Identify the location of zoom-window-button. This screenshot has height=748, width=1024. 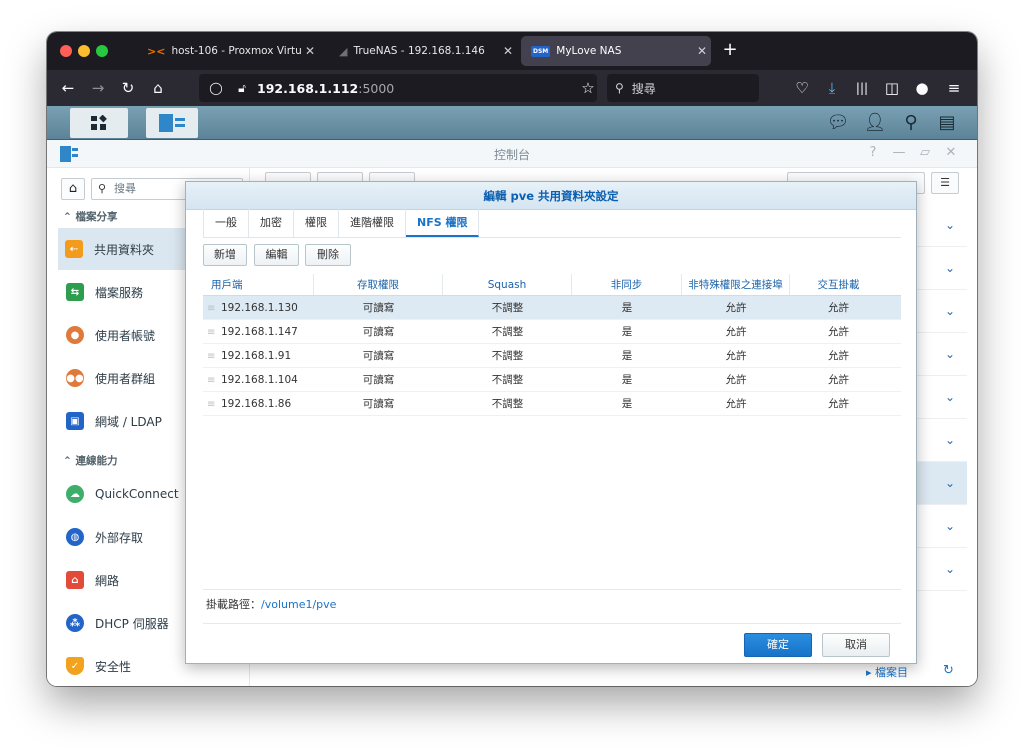
(102, 51).